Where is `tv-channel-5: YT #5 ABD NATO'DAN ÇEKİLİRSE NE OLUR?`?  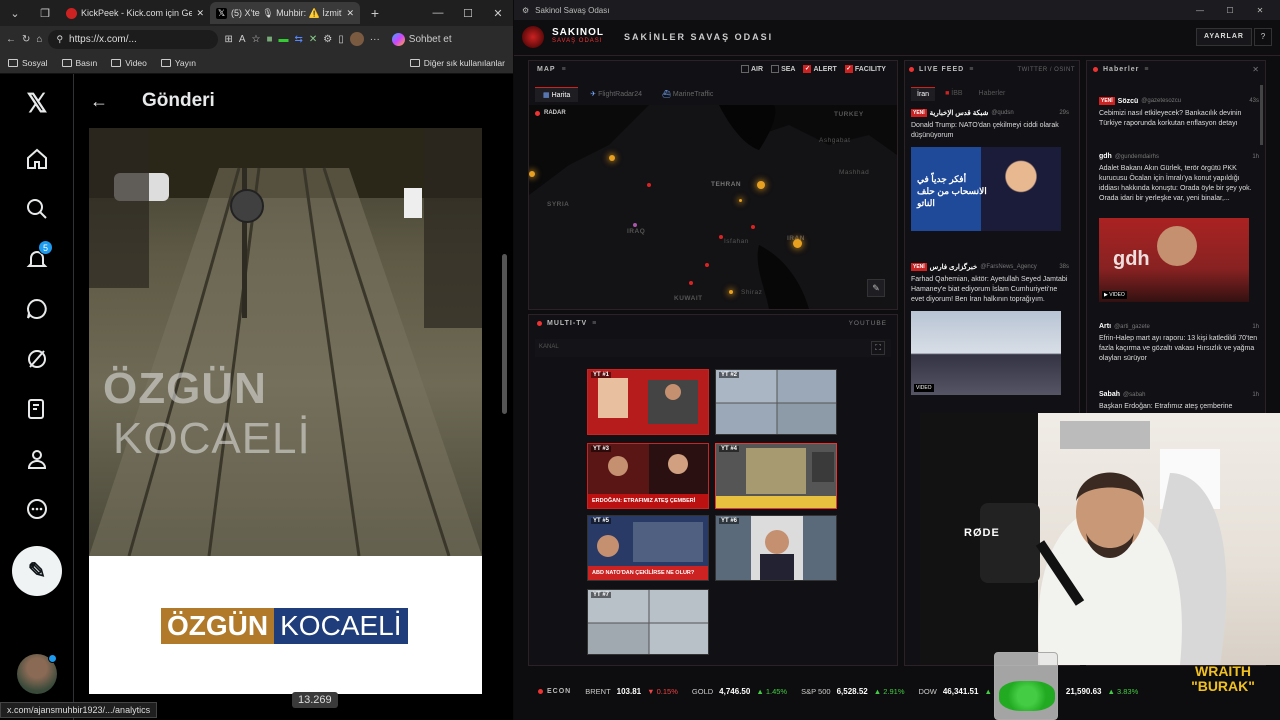 tv-channel-5: YT #5 ABD NATO'DAN ÇEKİLİRSE NE OLUR? is located at coordinates (648, 548).